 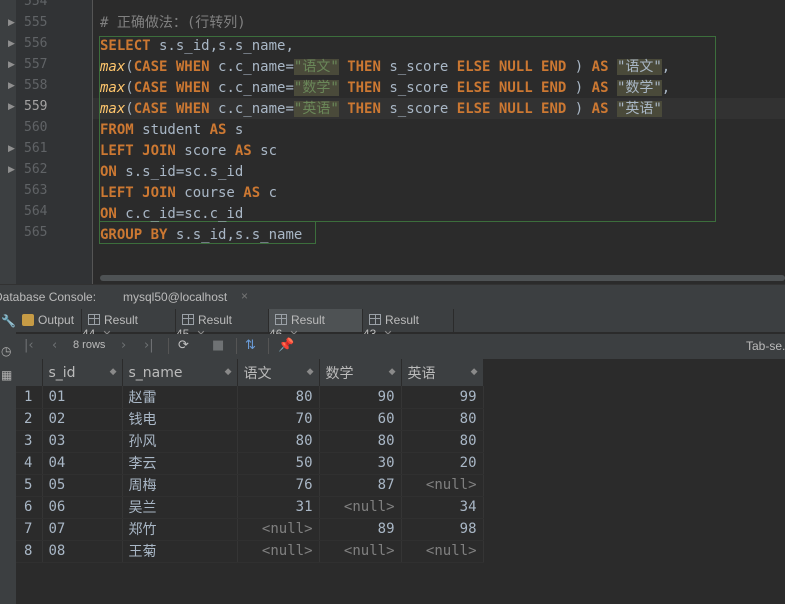 What do you see at coordinates (218, 345) in the screenshot?
I see `stop-icon: ■` at bounding box center [218, 345].